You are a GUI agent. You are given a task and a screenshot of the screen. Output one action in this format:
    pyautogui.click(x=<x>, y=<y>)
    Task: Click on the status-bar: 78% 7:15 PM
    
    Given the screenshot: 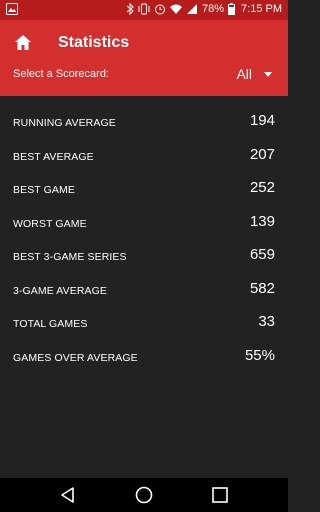 What is the action you would take?
    pyautogui.click(x=144, y=10)
    